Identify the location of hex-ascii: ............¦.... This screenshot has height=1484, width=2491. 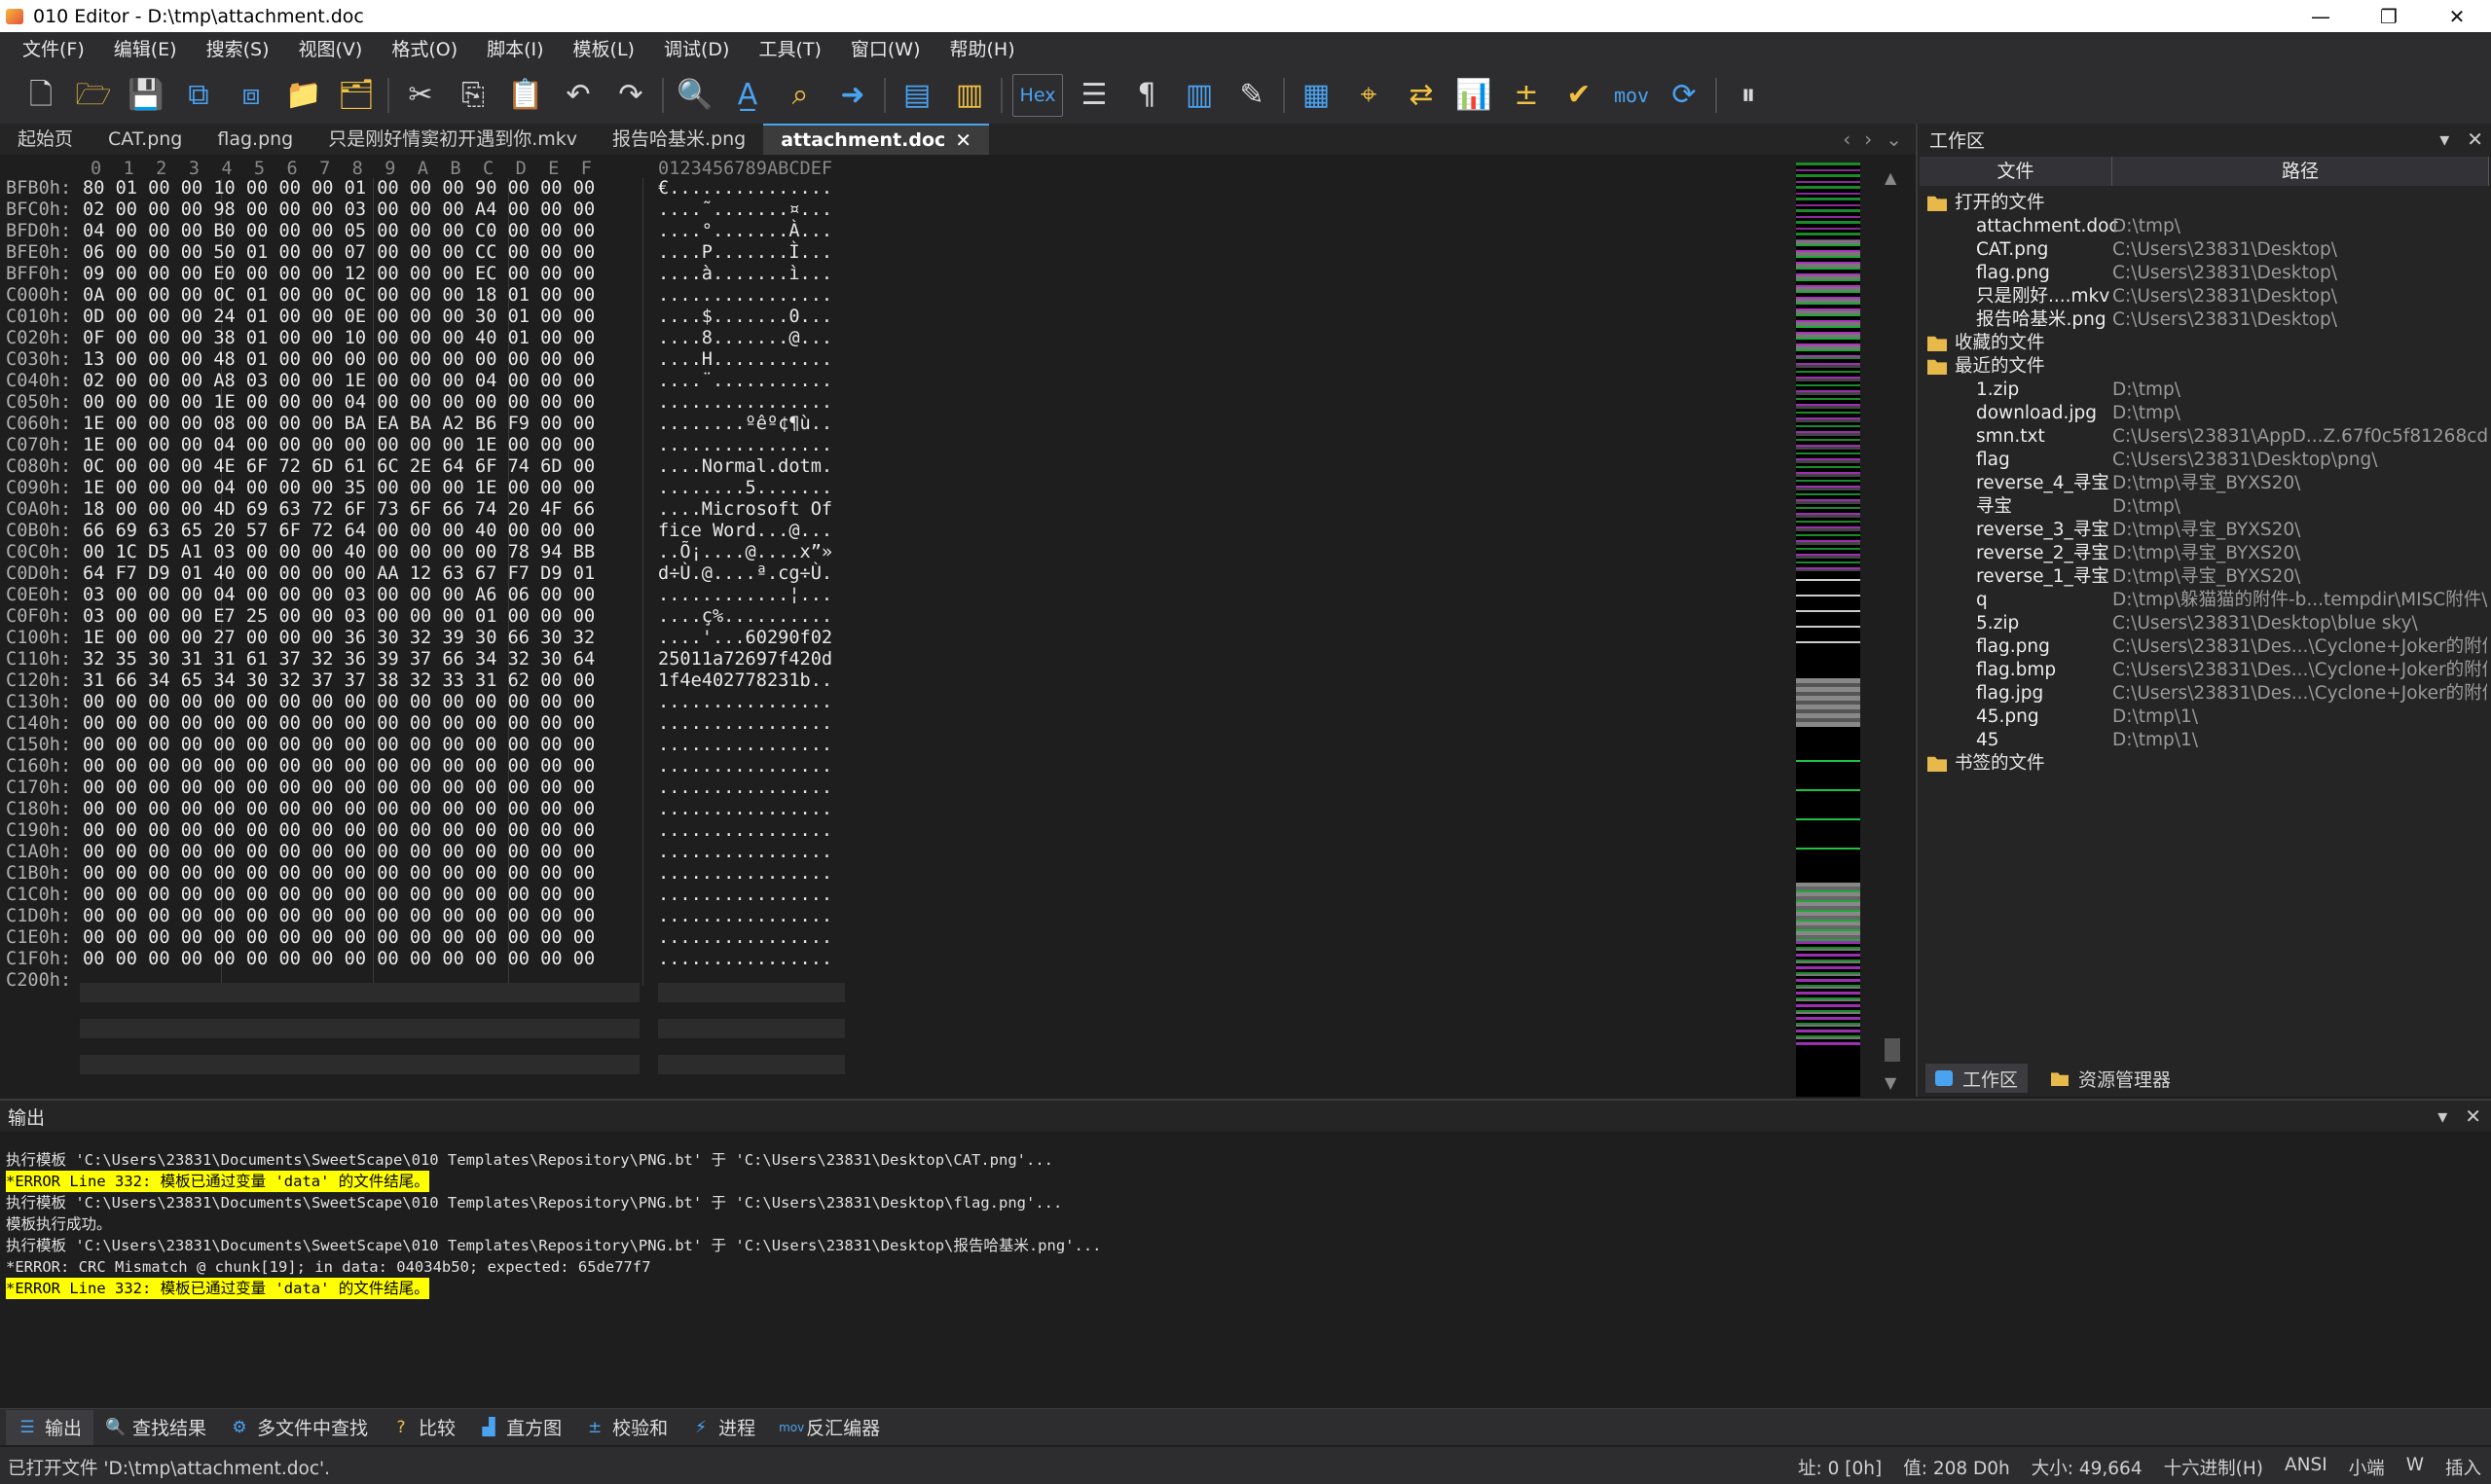
(745, 595).